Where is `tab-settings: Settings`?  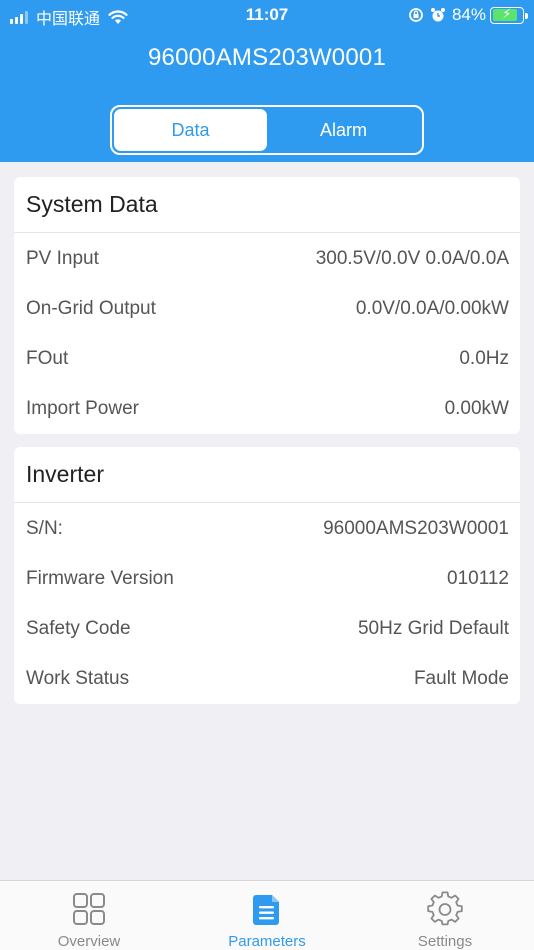
tab-settings: Settings is located at coordinates (445, 915).